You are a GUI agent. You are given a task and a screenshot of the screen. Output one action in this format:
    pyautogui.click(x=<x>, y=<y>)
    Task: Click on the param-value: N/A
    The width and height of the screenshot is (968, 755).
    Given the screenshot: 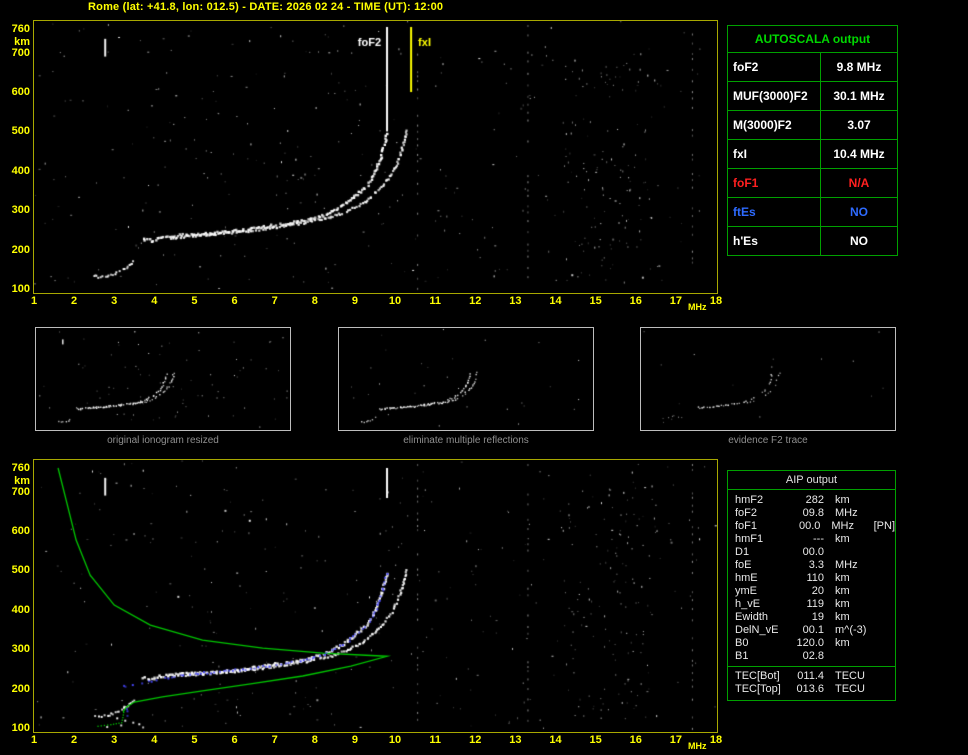 What is the action you would take?
    pyautogui.click(x=859, y=183)
    